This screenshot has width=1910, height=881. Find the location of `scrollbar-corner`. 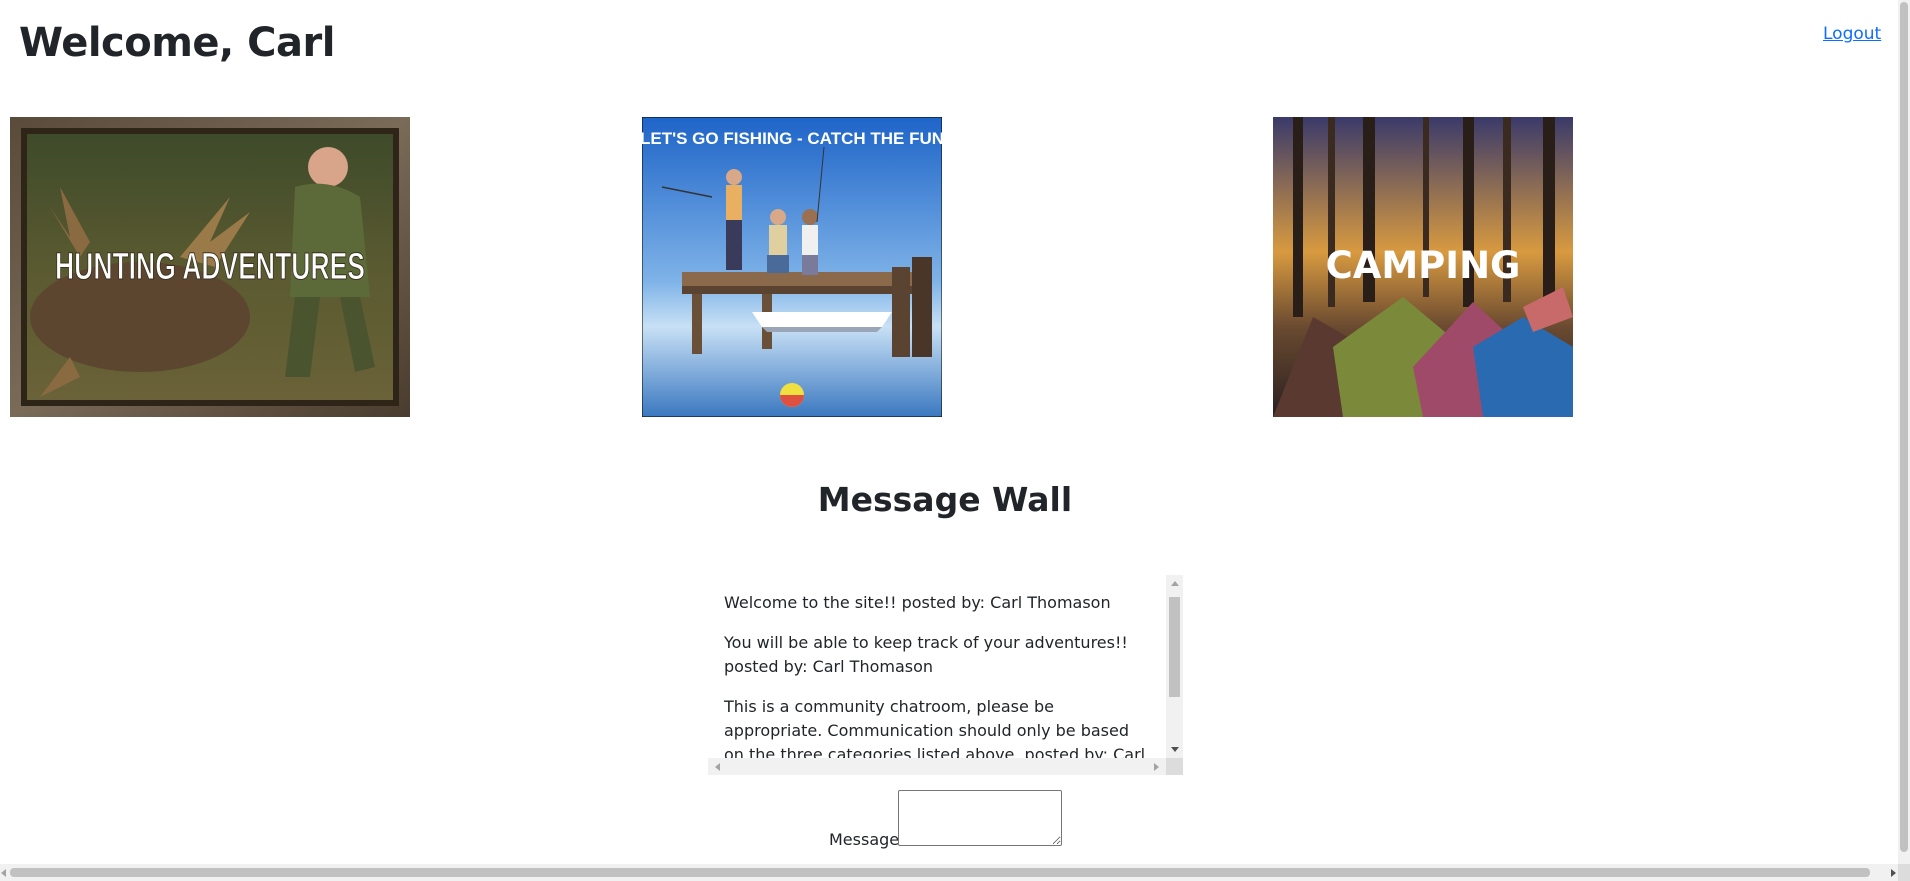

scrollbar-corner is located at coordinates (1174, 766).